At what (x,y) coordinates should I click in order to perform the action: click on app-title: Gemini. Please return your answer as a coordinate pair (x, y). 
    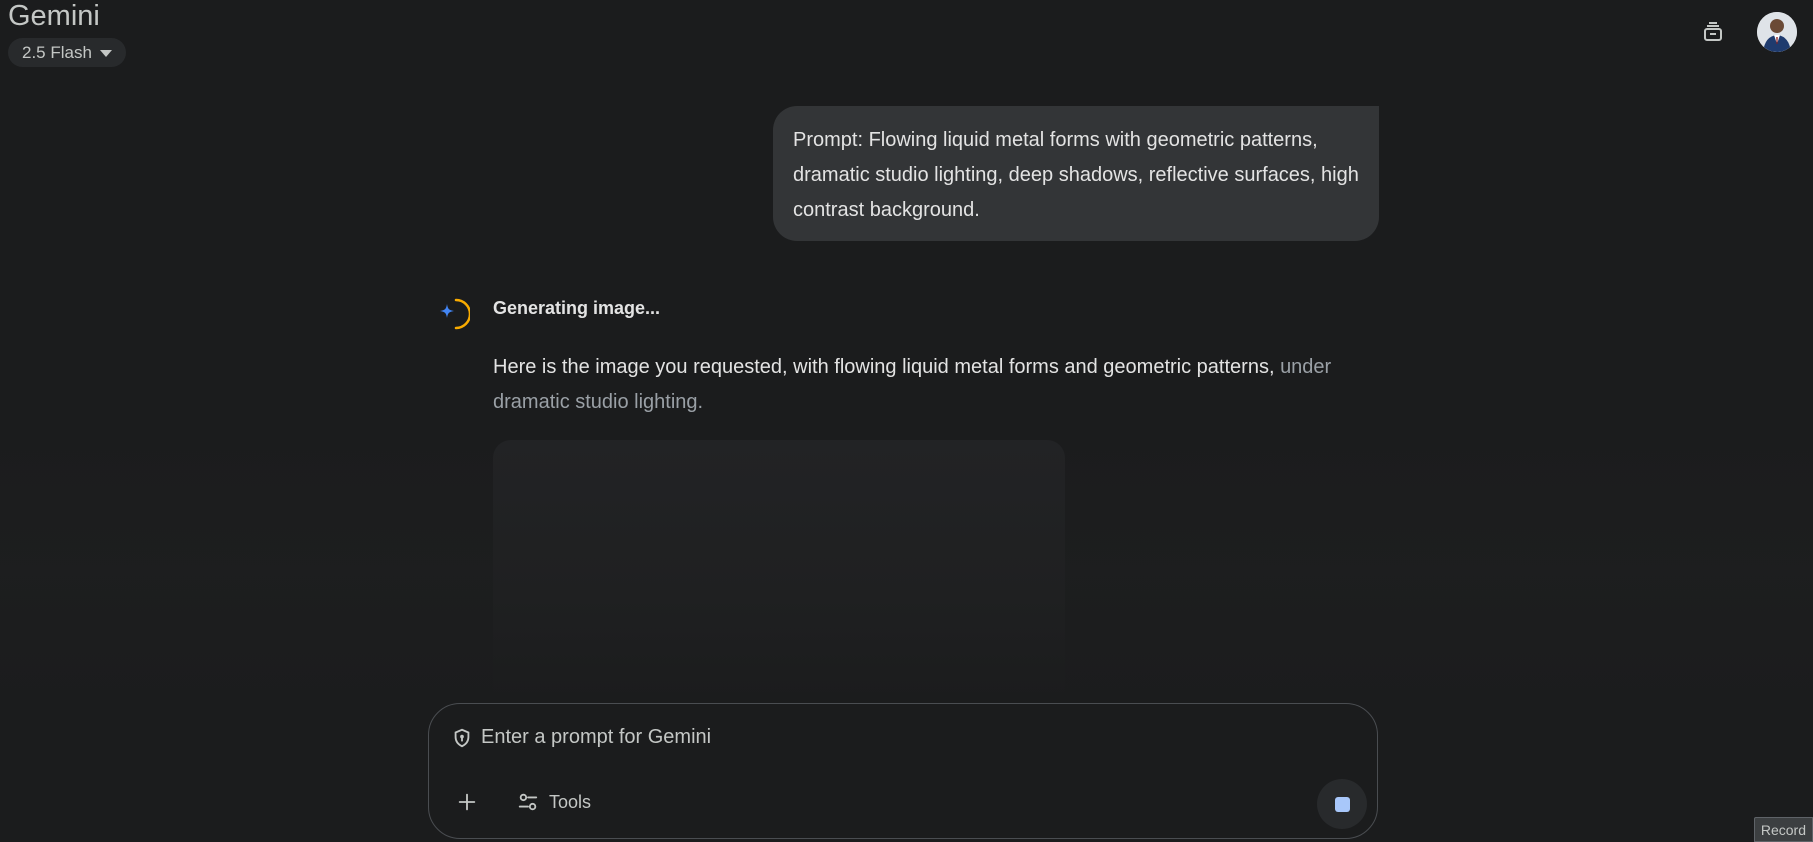
    Looking at the image, I should click on (54, 16).